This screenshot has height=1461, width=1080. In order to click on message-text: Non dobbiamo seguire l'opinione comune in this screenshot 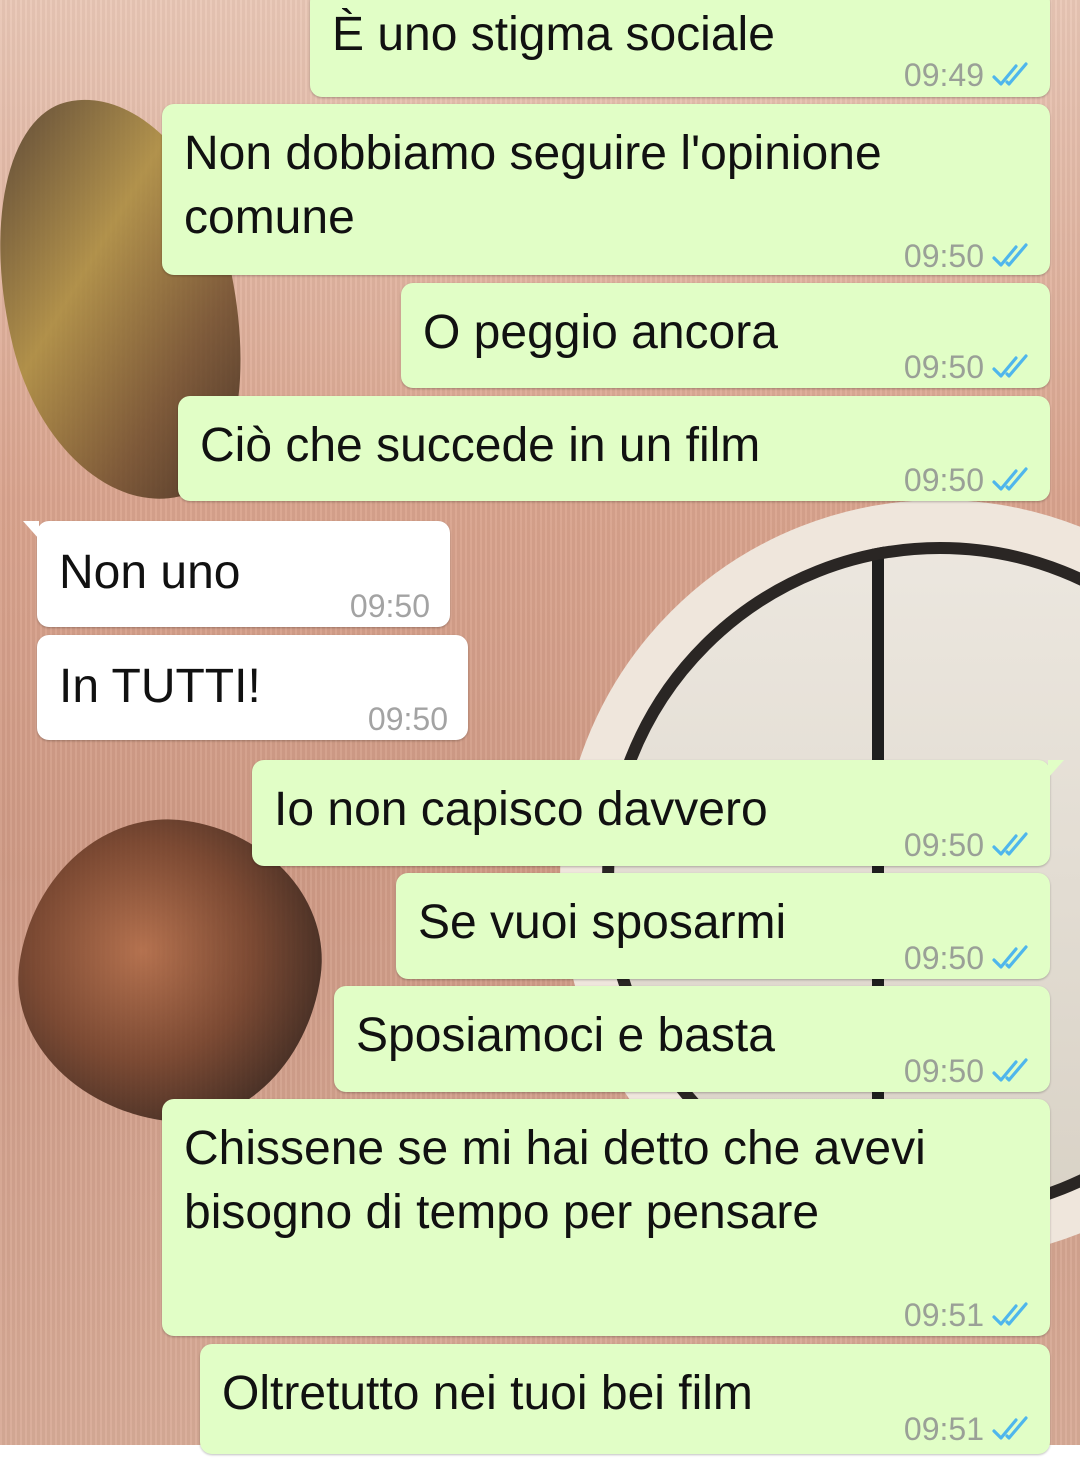, I will do `click(533, 185)`.